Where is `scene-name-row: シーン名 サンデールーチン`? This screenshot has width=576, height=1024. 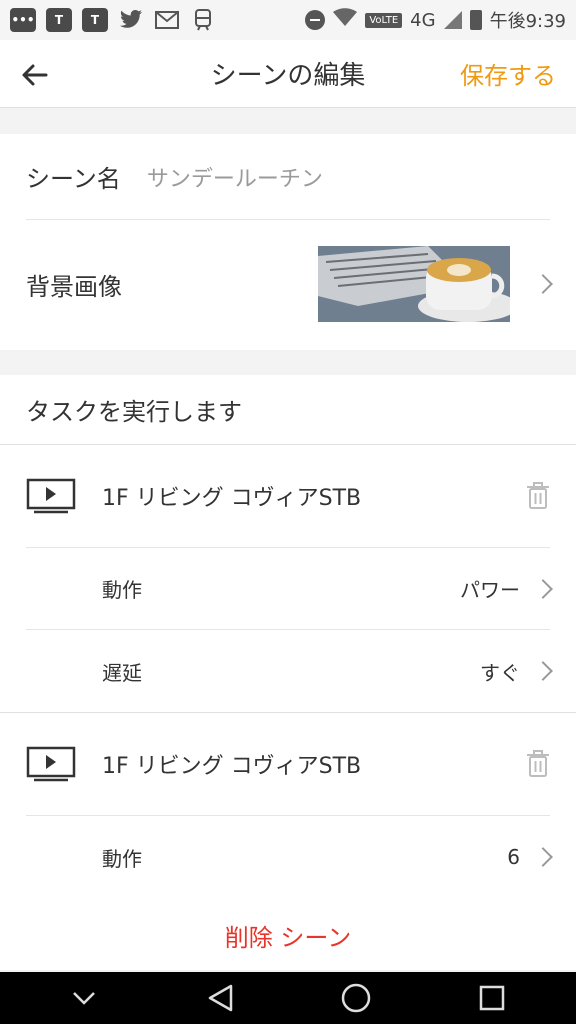 scene-name-row: シーン名 サンデールーチン is located at coordinates (288, 177).